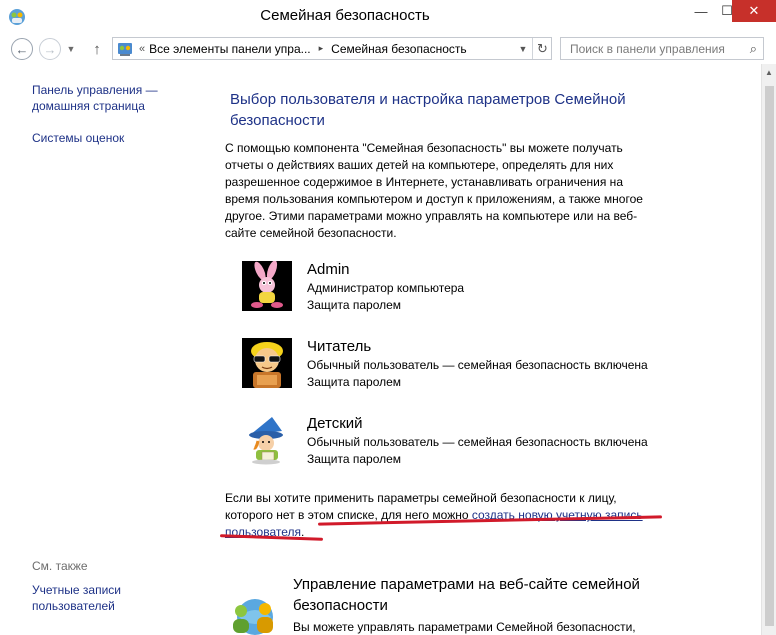 The height and width of the screenshot is (635, 776). I want to click on search-box: ⌕, so click(662, 48).